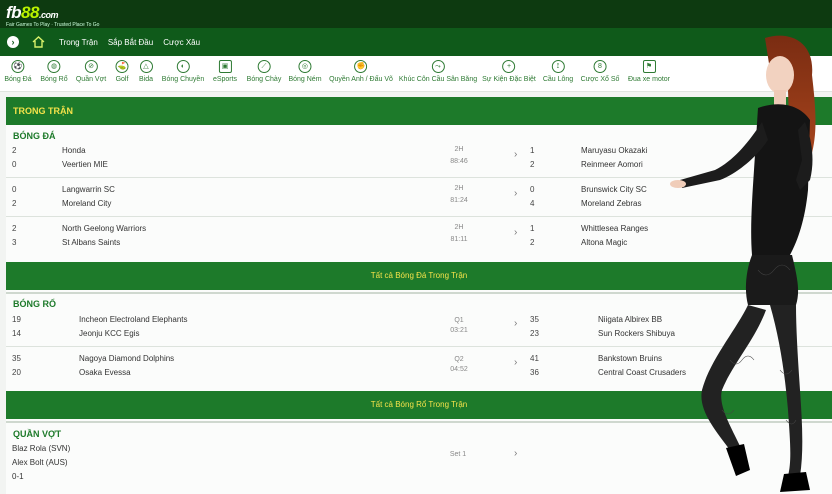 Image resolution: width=832 pixels, height=494 pixels. Describe the element at coordinates (127, 358) in the screenshot. I see `text-label: Nagoya Diamond Dolphins` at that location.